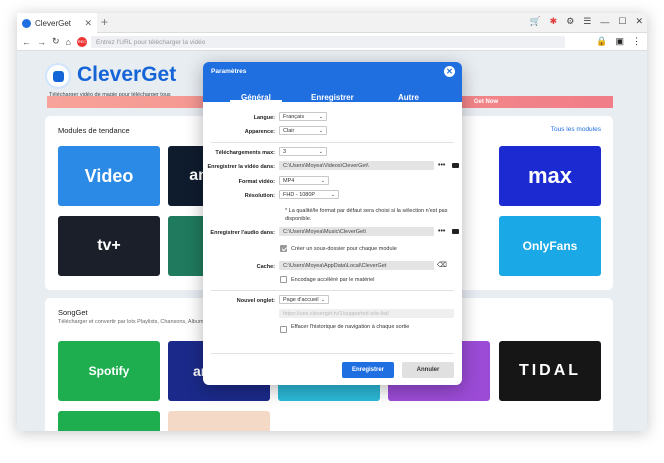 This screenshot has height=463, width=664. Describe the element at coordinates (636, 41) in the screenshot. I see `kebab-menu-icon: ⋮` at that location.